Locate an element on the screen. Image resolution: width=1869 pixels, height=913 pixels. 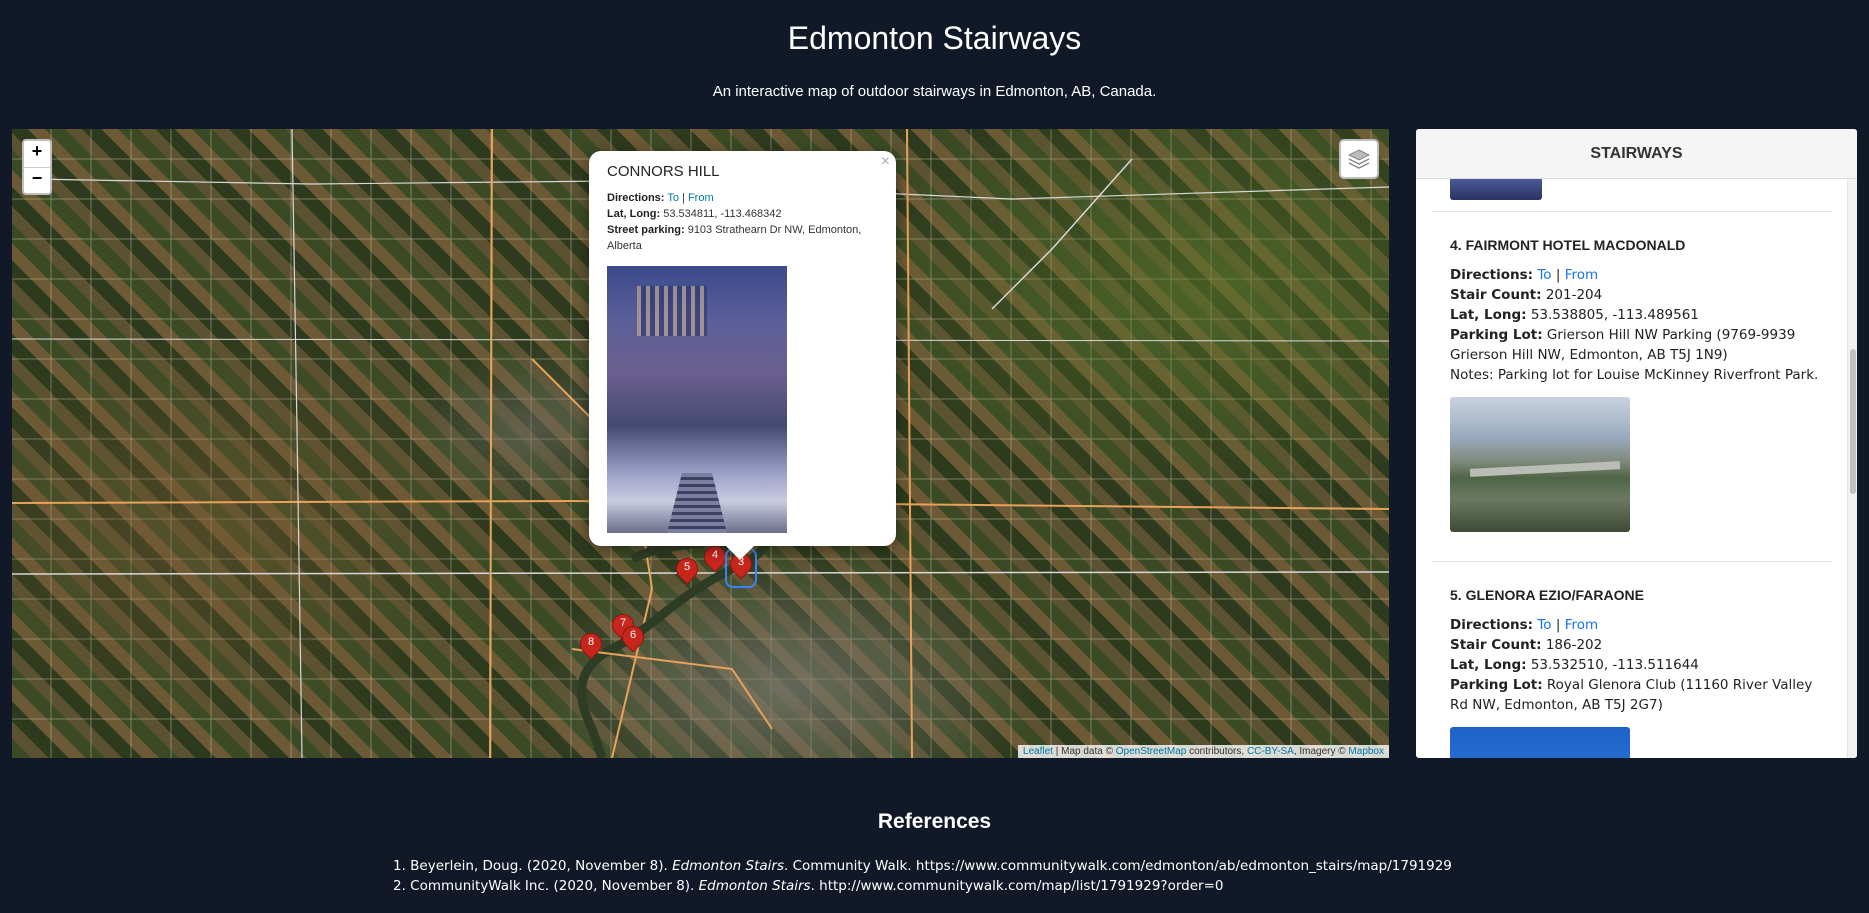
zoom-control: + − is located at coordinates (37, 167).